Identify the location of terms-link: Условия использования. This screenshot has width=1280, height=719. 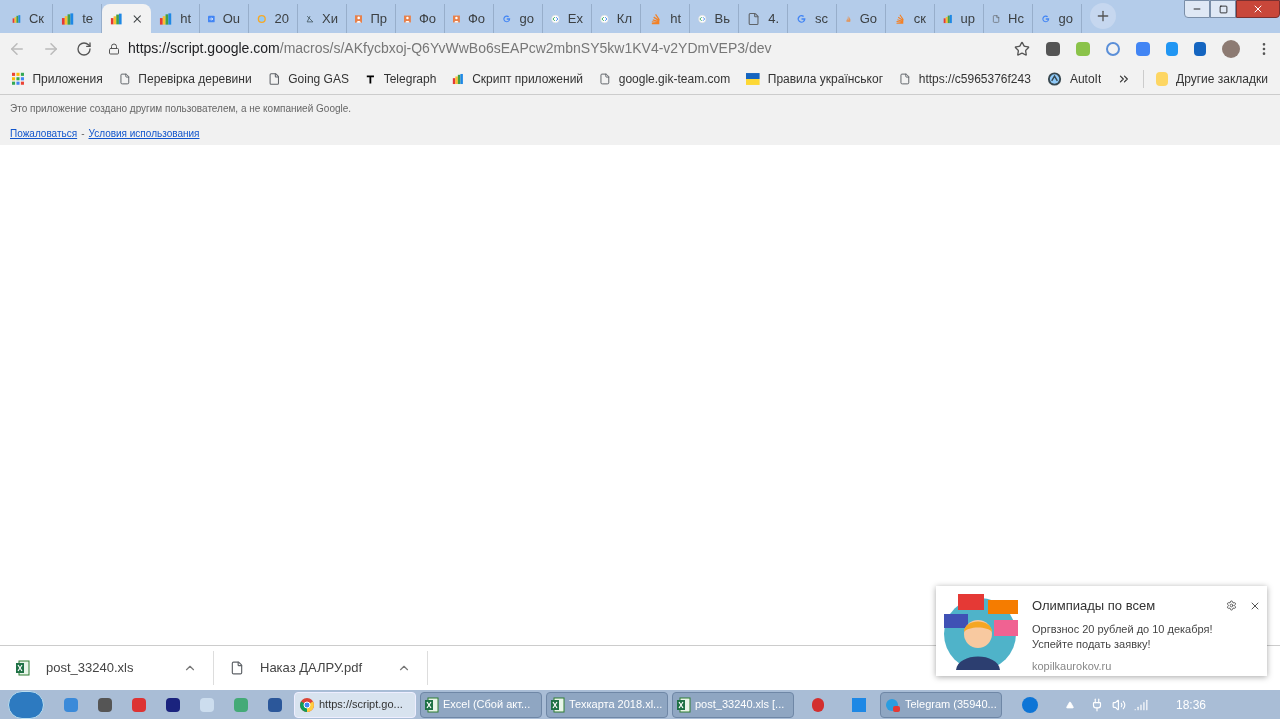
(144, 133).